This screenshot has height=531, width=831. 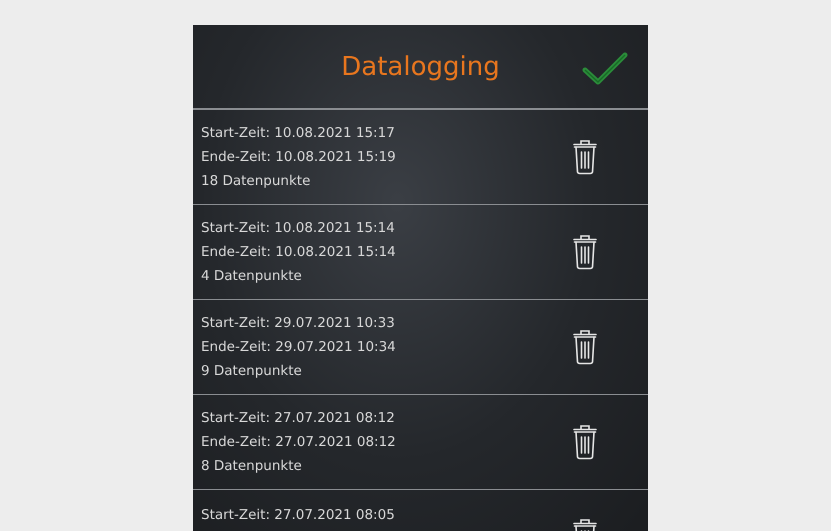 I want to click on page-title: Datalogging, so click(x=420, y=67).